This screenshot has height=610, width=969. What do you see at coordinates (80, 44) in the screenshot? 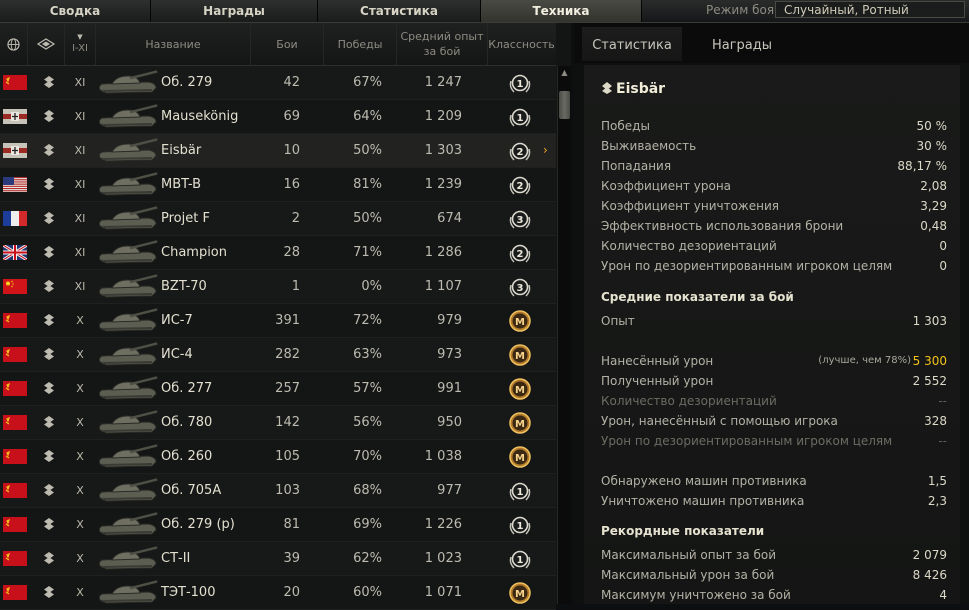
I see `sort-by-tier-header: ▼ I-XI` at bounding box center [80, 44].